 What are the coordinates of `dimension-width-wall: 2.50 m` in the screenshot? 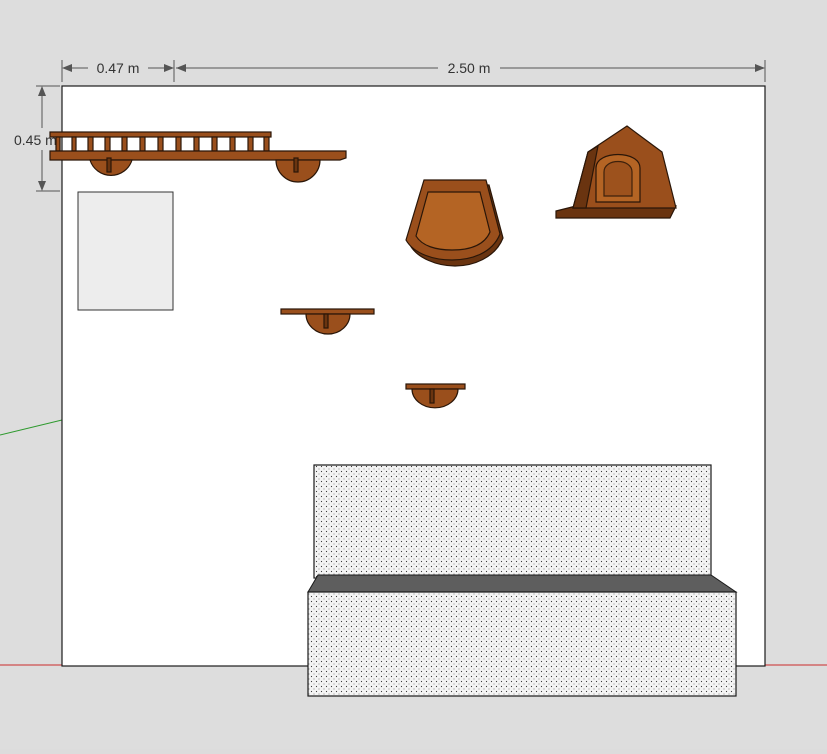 It's located at (471, 71).